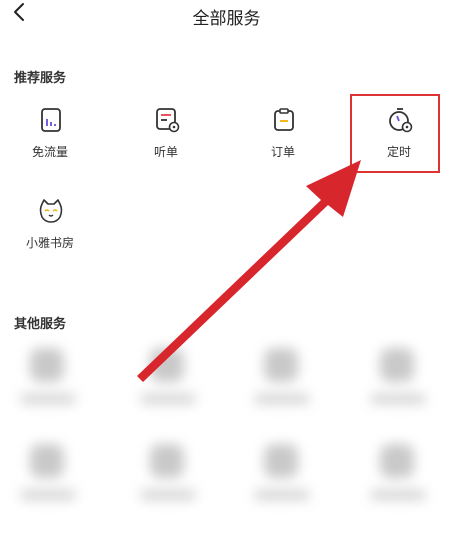 The image size is (453, 543). What do you see at coordinates (226, 19) in the screenshot?
I see `page-title: 全部服务` at bounding box center [226, 19].